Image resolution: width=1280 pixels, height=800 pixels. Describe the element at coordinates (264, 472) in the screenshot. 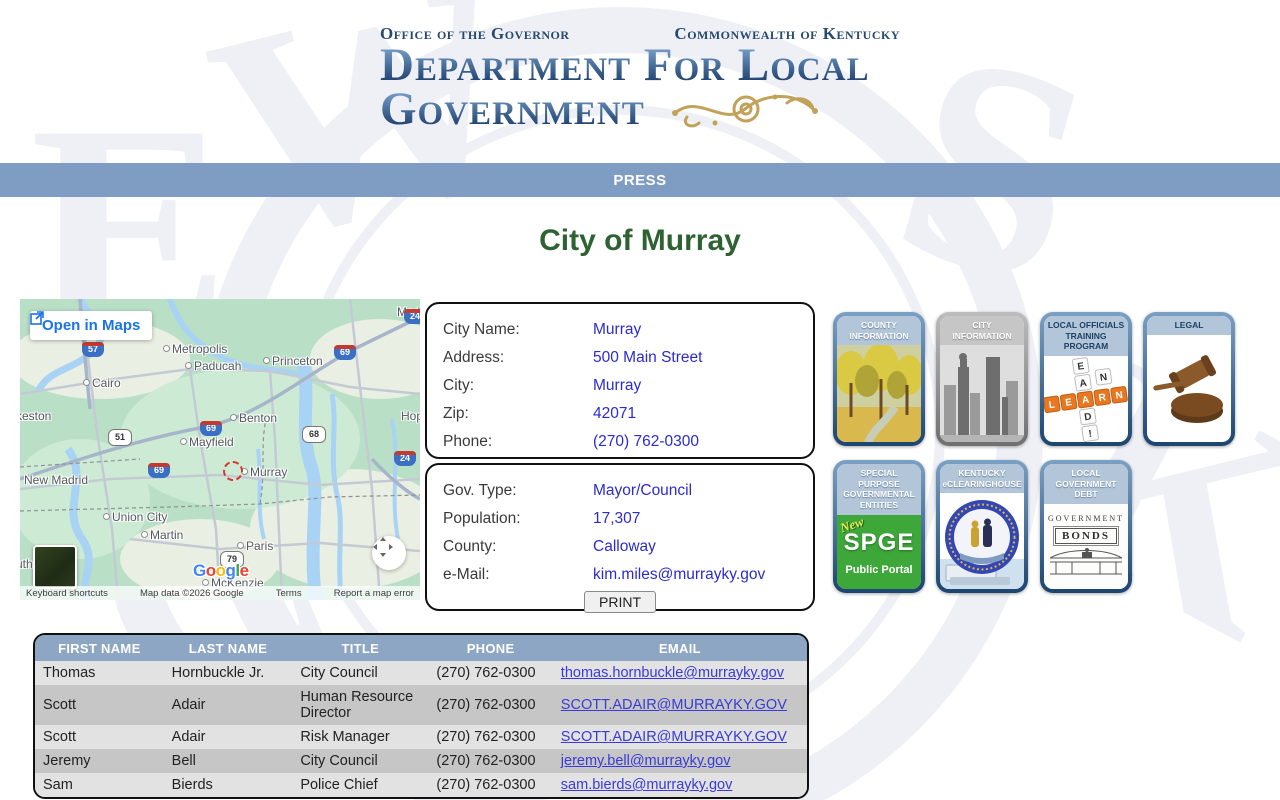

I see `map-town-label: Murray` at that location.